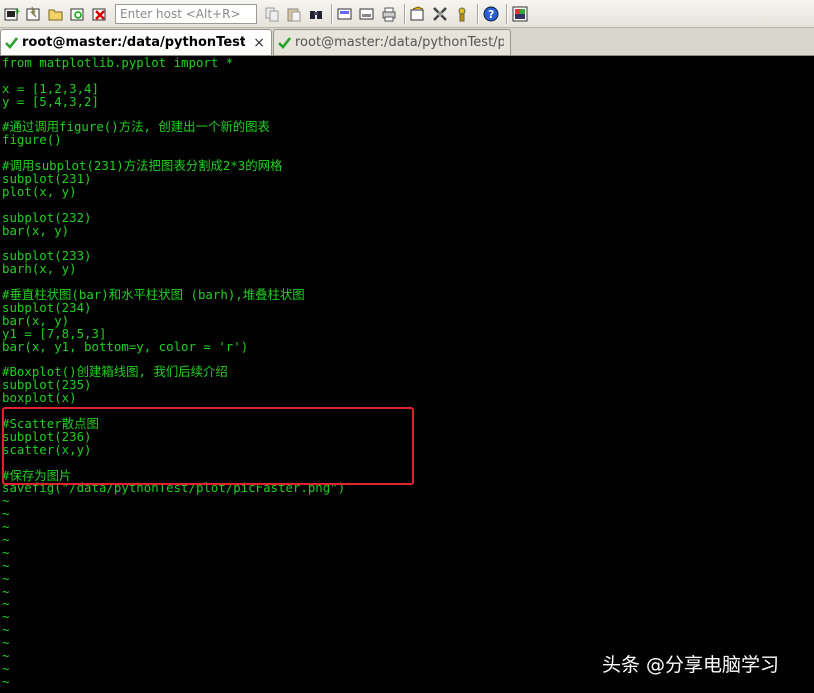 Image resolution: width=814 pixels, height=693 pixels. I want to click on close-icon: ×, so click(259, 43).